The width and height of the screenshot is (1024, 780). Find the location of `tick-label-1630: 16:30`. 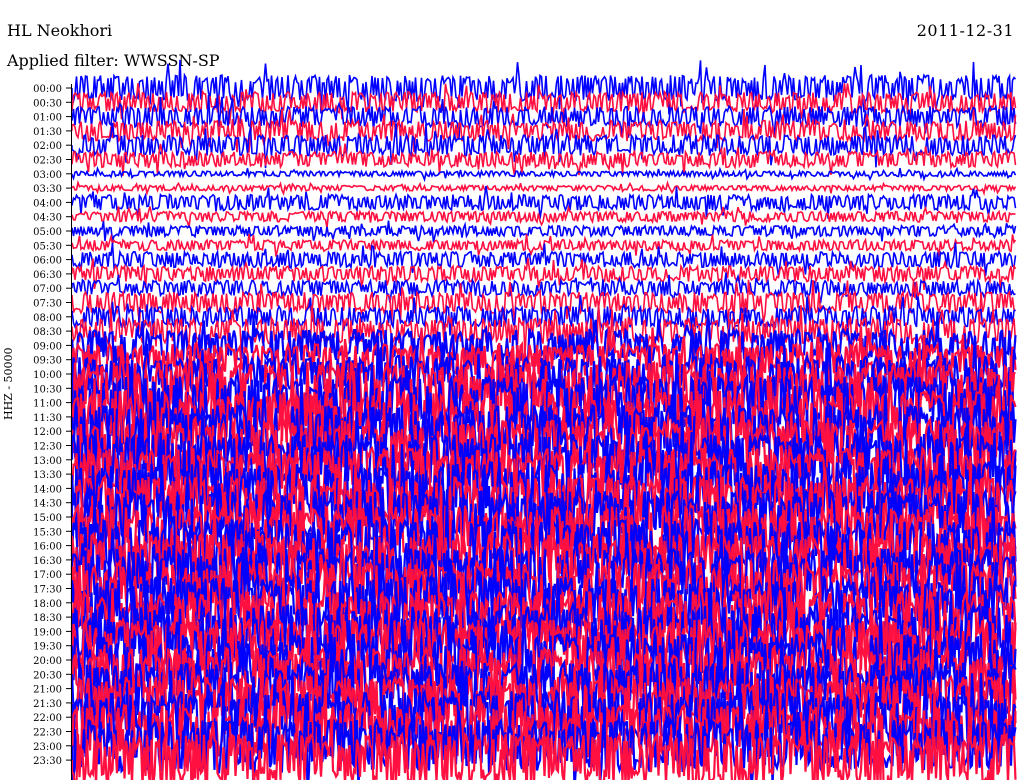

tick-label-1630: 16:30 is located at coordinates (47, 561).